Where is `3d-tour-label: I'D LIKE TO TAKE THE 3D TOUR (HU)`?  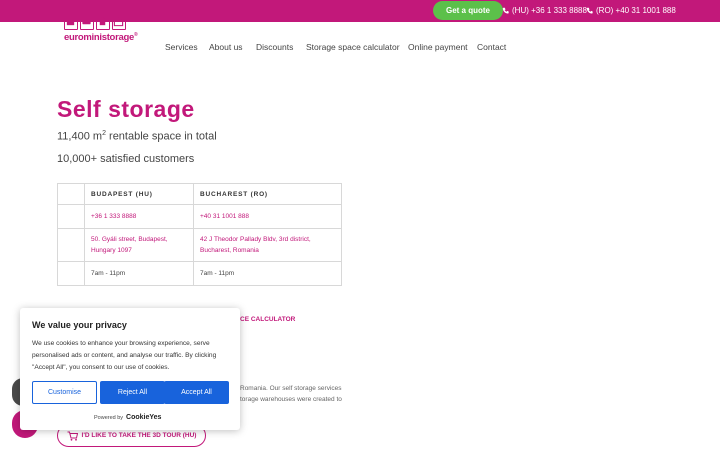 3d-tour-label: I'D LIKE TO TAKE THE 3D TOUR (HU) is located at coordinates (139, 435).